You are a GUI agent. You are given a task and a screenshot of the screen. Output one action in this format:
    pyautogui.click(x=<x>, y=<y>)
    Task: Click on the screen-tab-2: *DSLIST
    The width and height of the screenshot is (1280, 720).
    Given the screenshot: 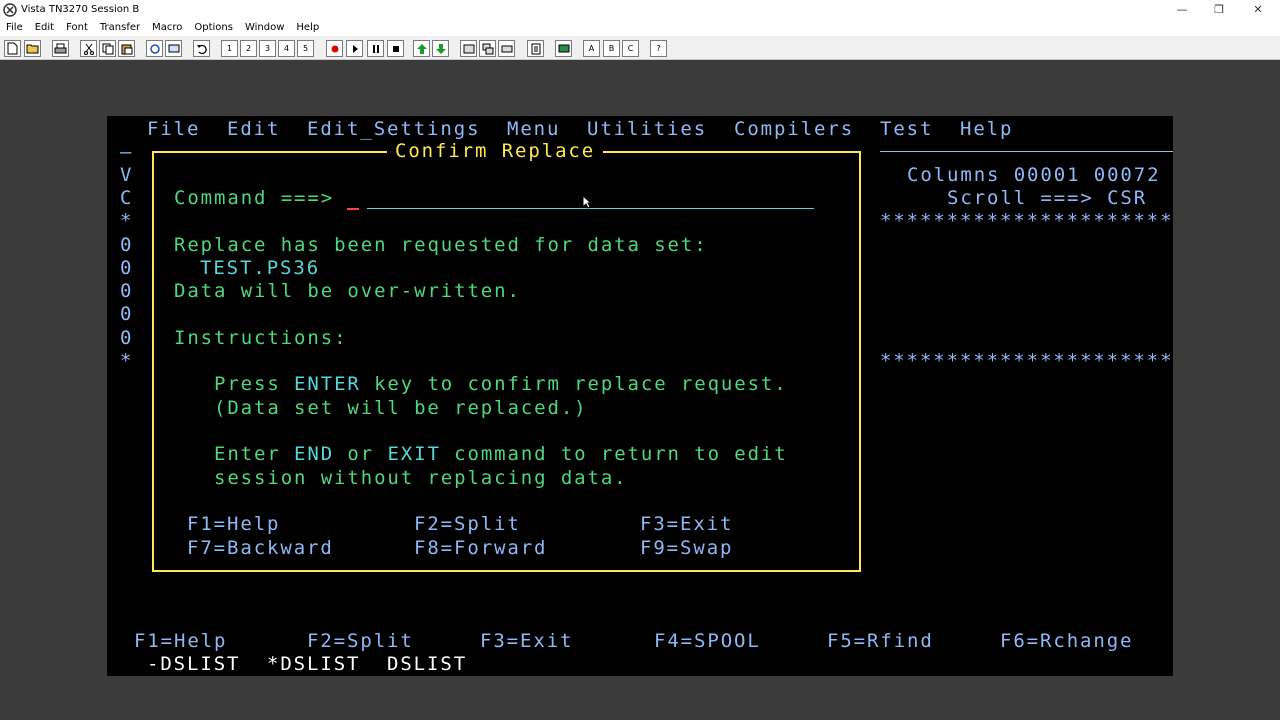 What is the action you would take?
    pyautogui.click(x=313, y=664)
    